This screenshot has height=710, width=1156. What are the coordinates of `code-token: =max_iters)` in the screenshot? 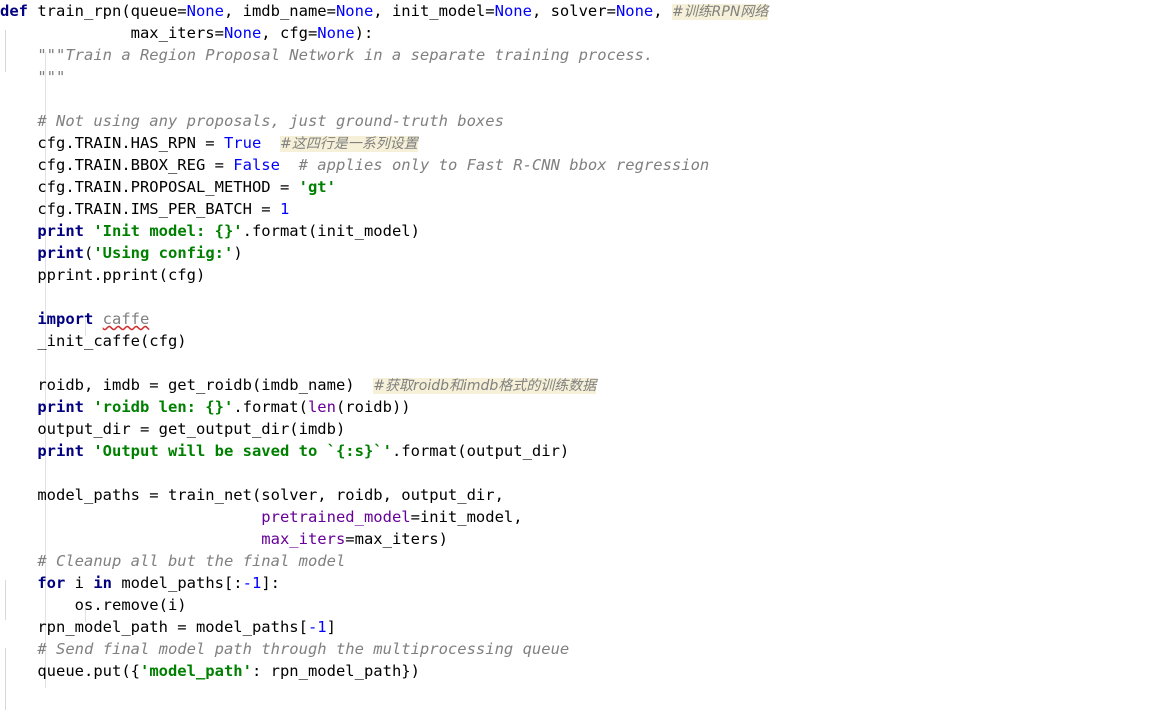 It's located at (396, 539).